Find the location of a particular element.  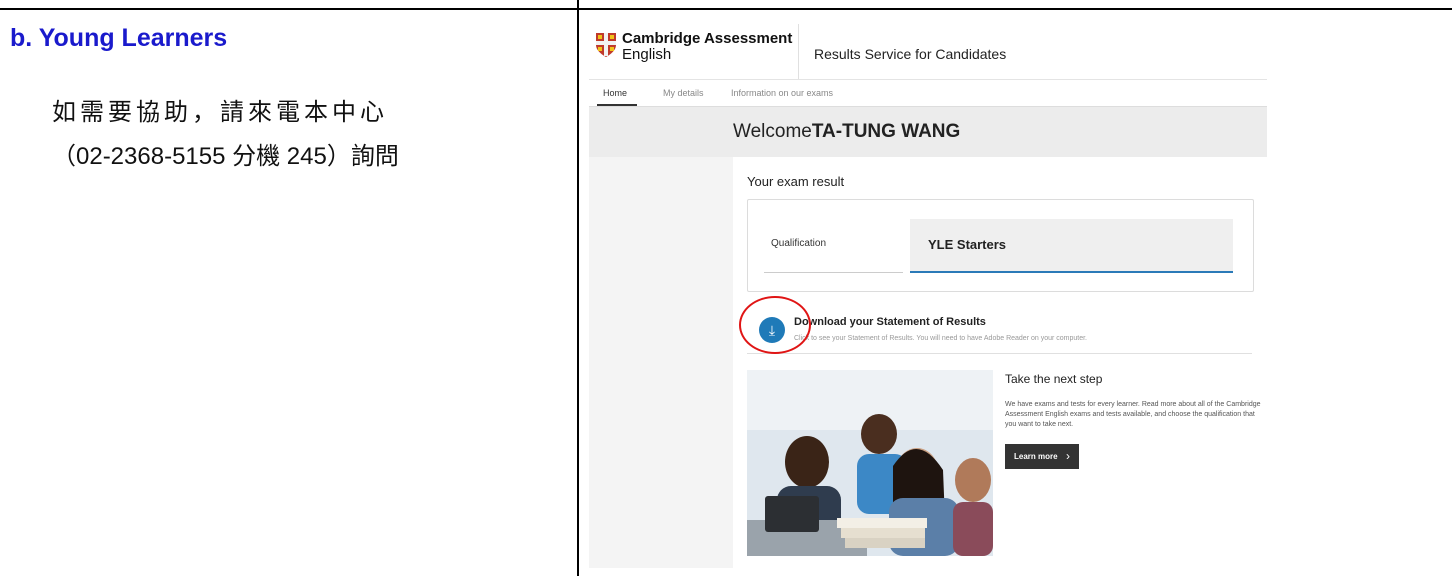

logo: Cambridge Assessment English is located at coordinates (707, 47).